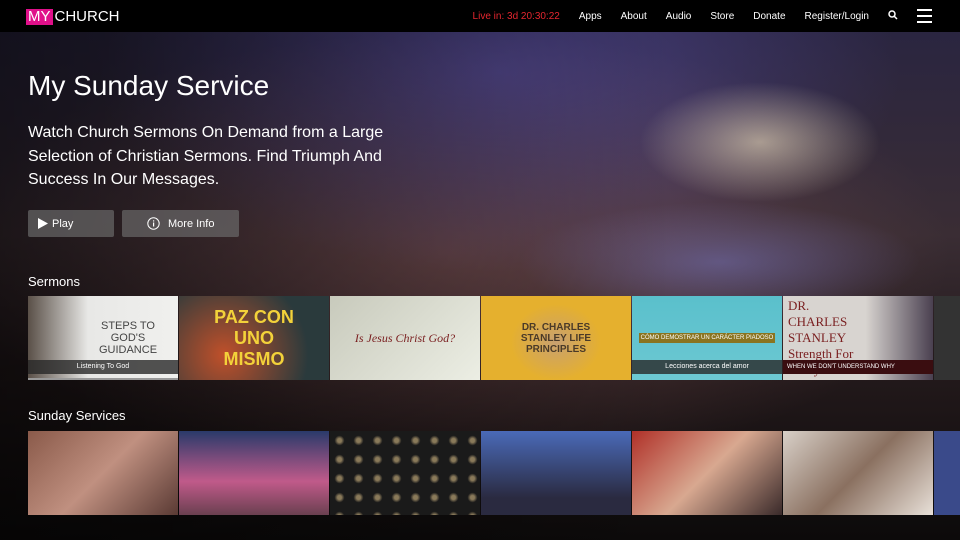  What do you see at coordinates (87, 16) in the screenshot?
I see `logo-church: CHURCH` at bounding box center [87, 16].